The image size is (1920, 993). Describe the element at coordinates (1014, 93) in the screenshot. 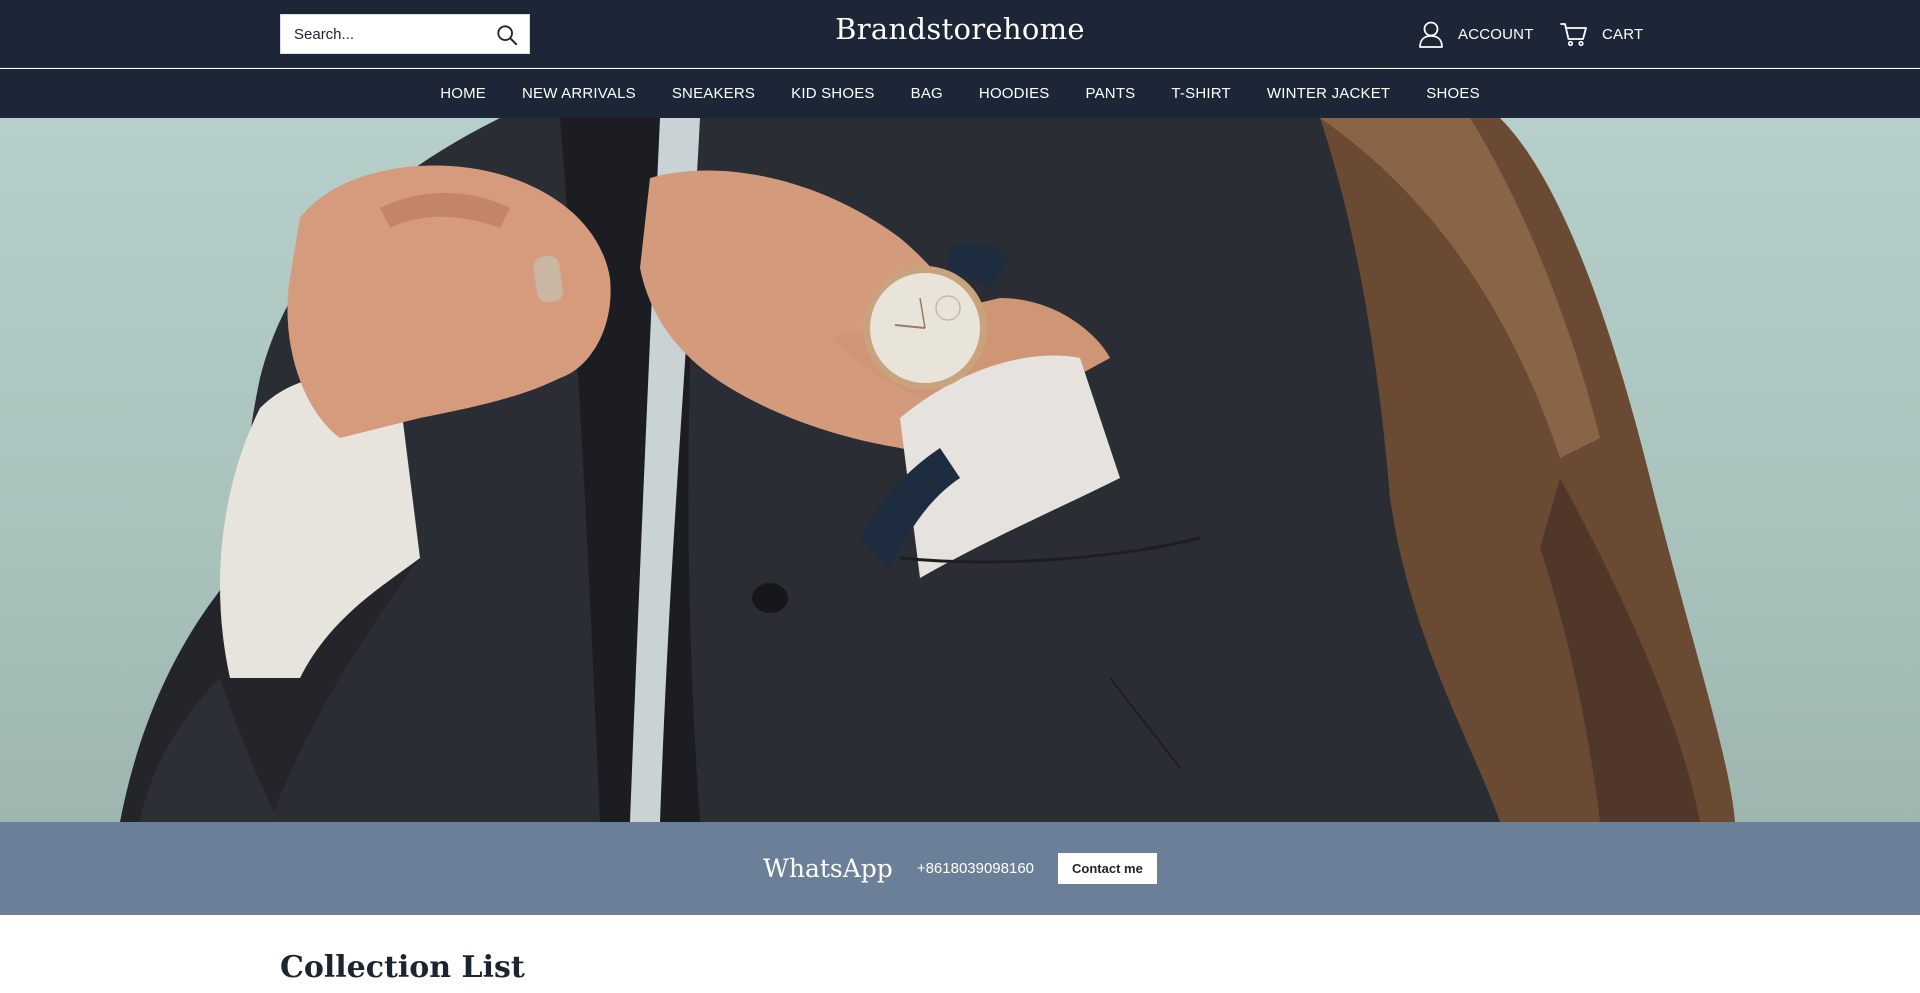

I see `nav-item-hoodies: HOODIES` at that location.